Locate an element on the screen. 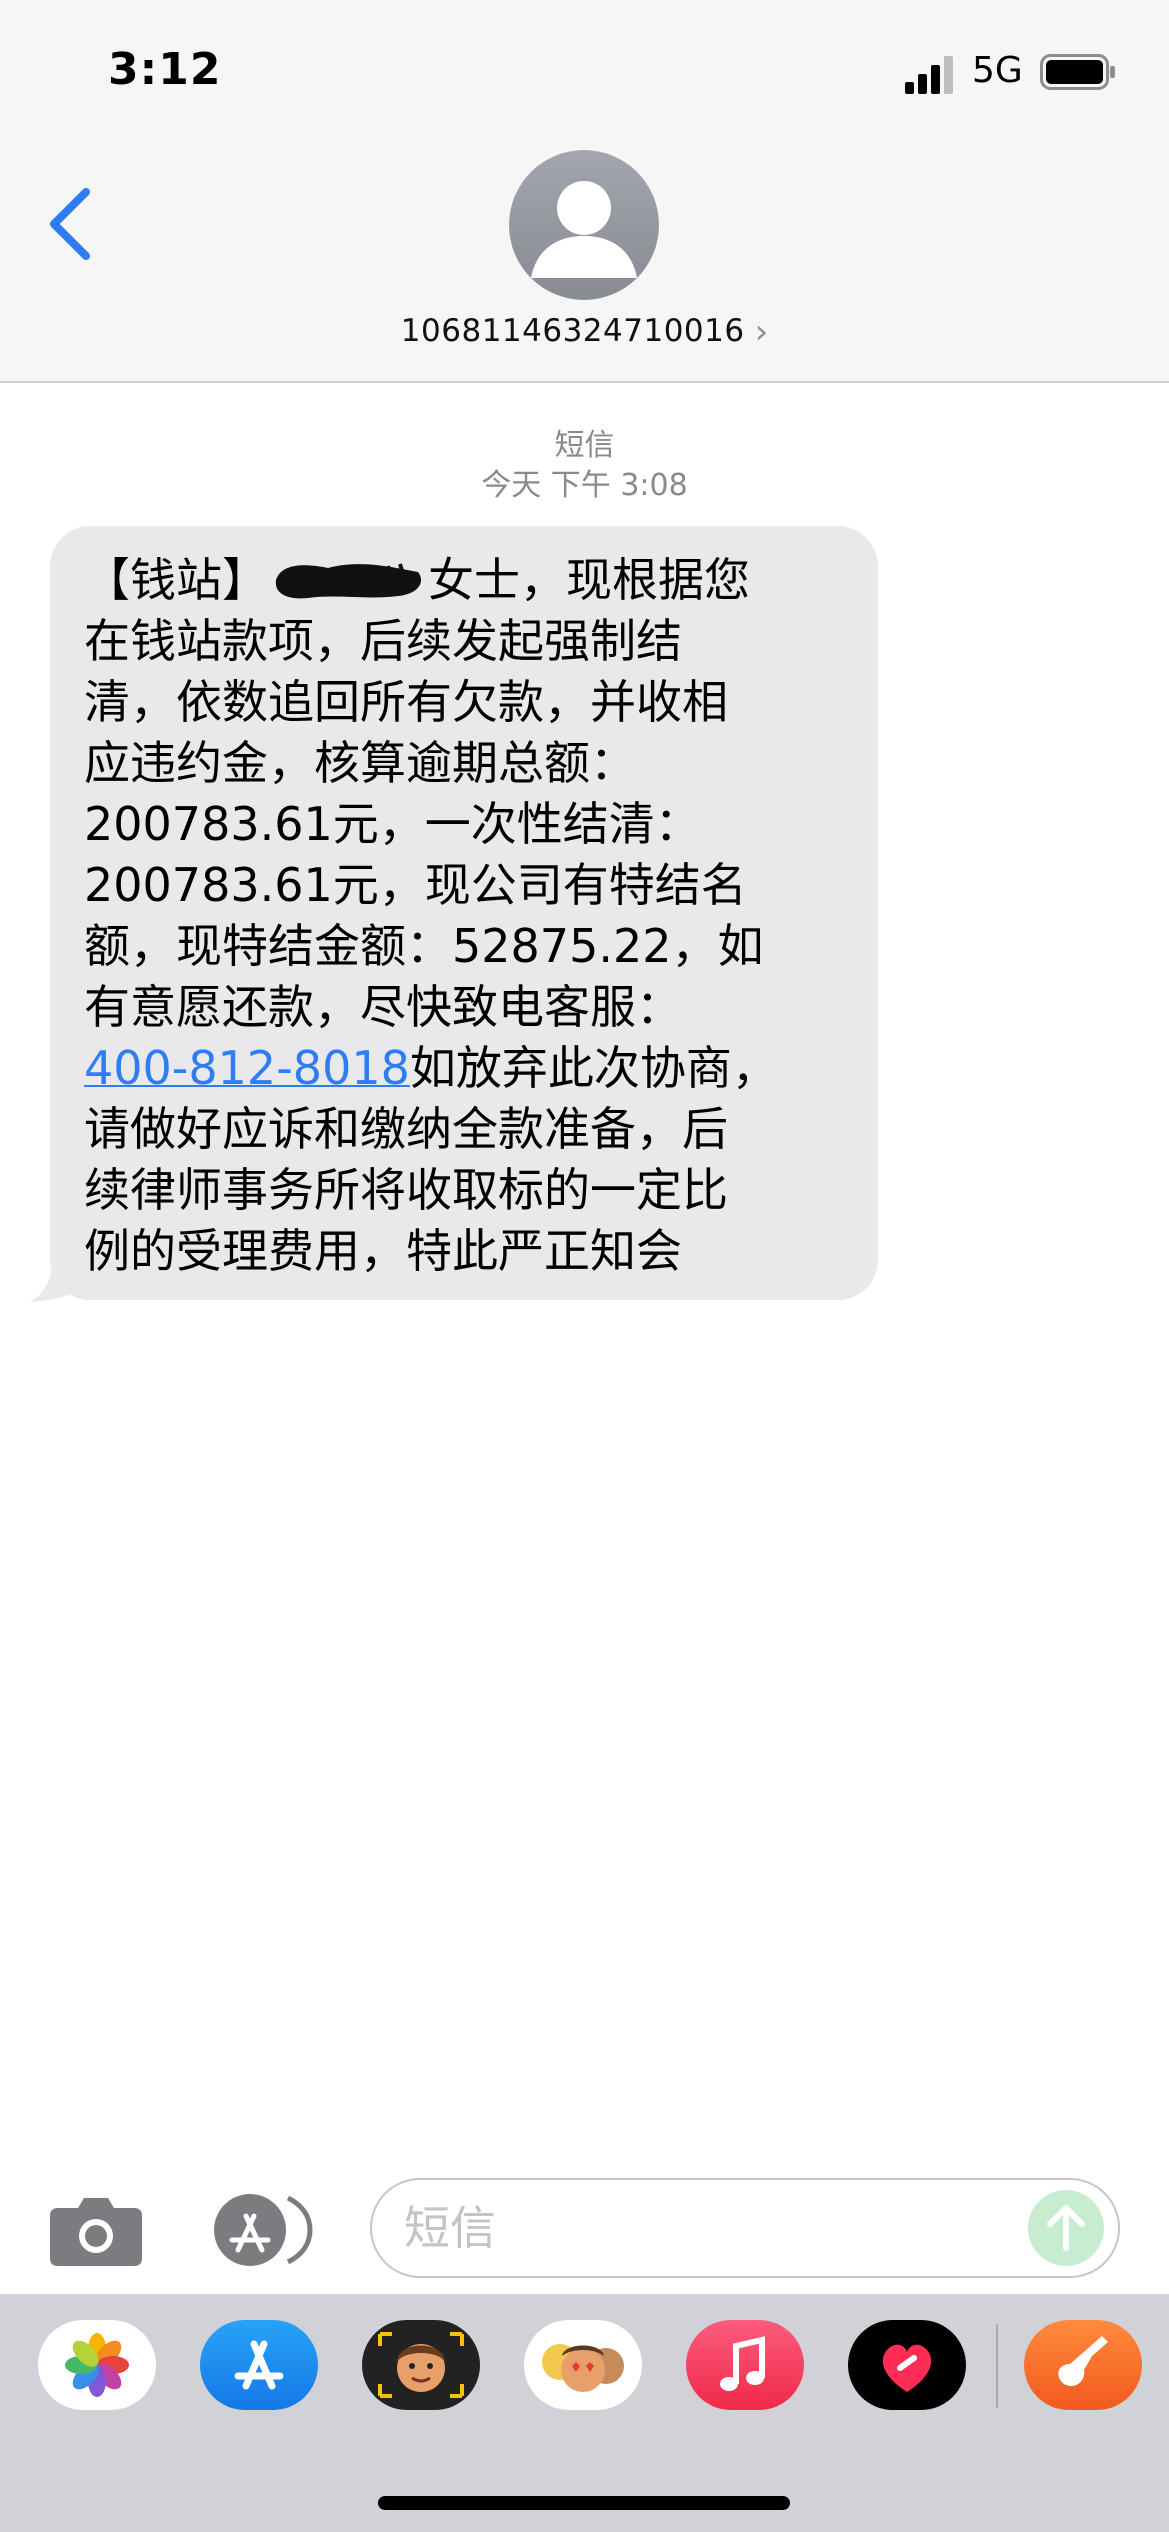  message-line: 额，现特结金额：52875.22，如 is located at coordinates (424, 946).